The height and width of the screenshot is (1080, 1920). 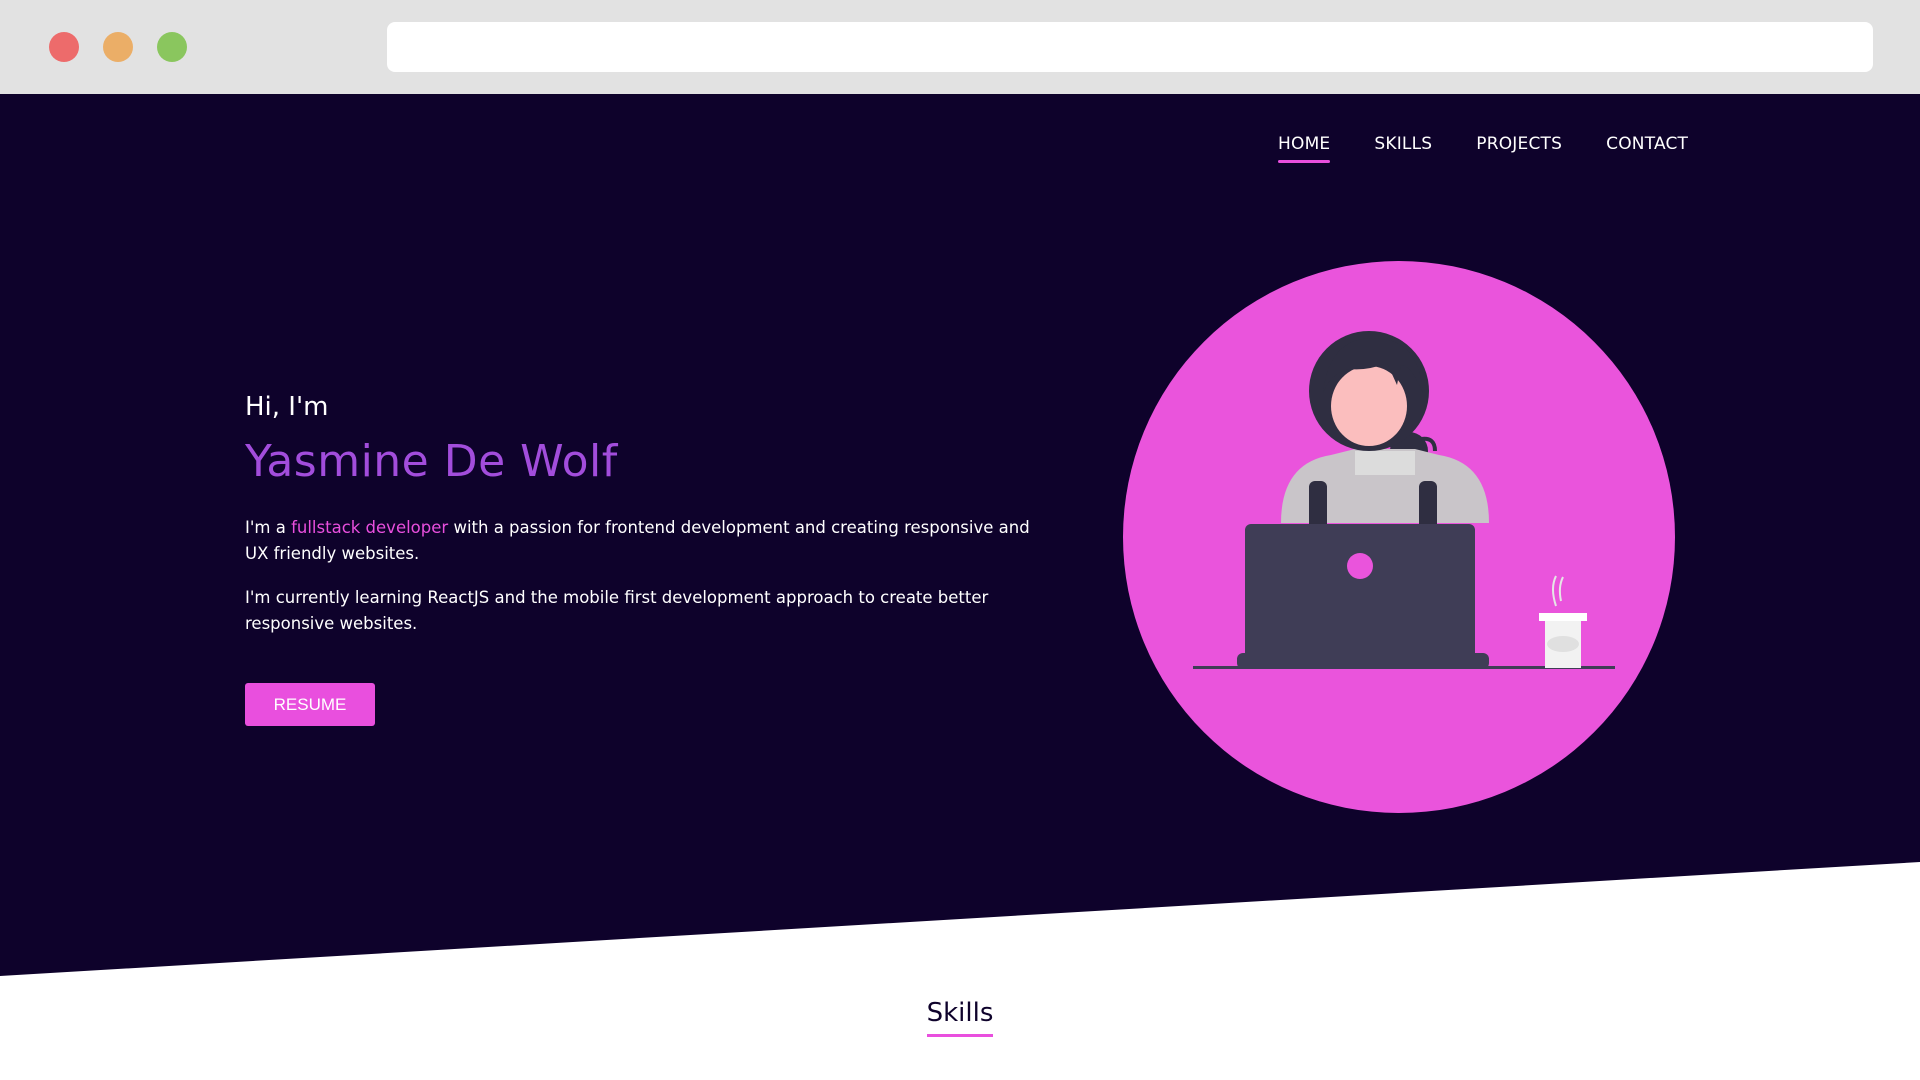 I want to click on maximize-window-button, so click(x=172, y=47).